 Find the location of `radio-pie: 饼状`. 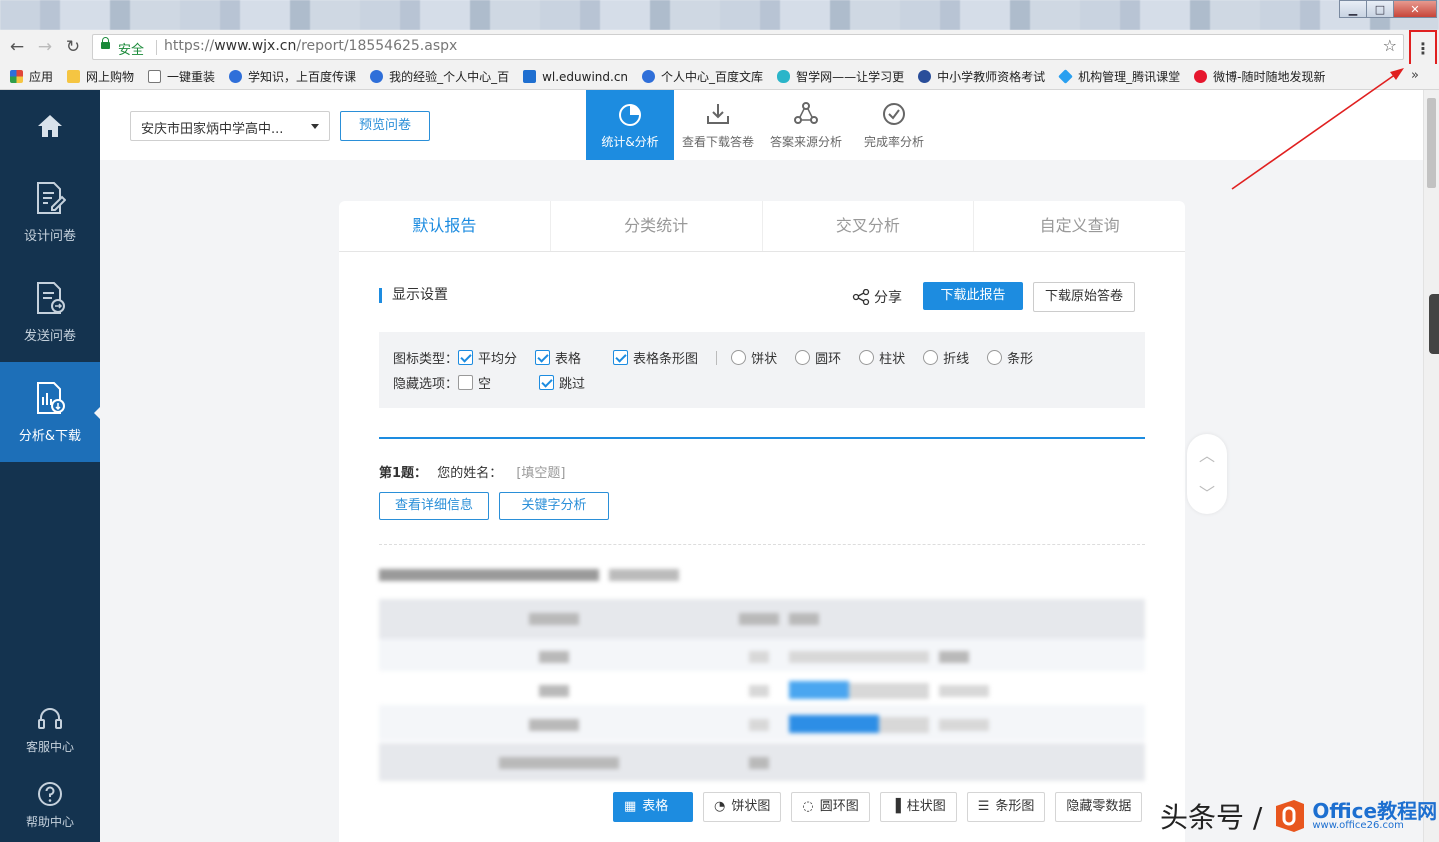

radio-pie: 饼状 is located at coordinates (754, 357).